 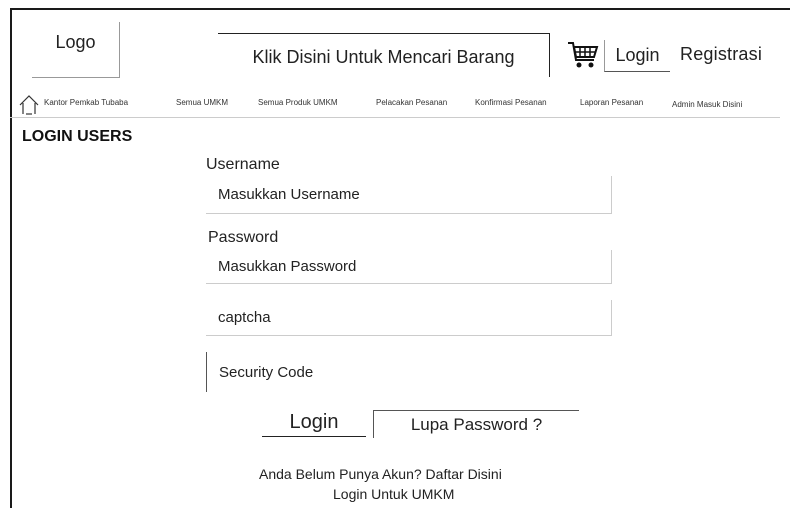 What do you see at coordinates (86, 102) in the screenshot?
I see `nav-item-kantor-pemkab: Kantor Pemkab Tubaba` at bounding box center [86, 102].